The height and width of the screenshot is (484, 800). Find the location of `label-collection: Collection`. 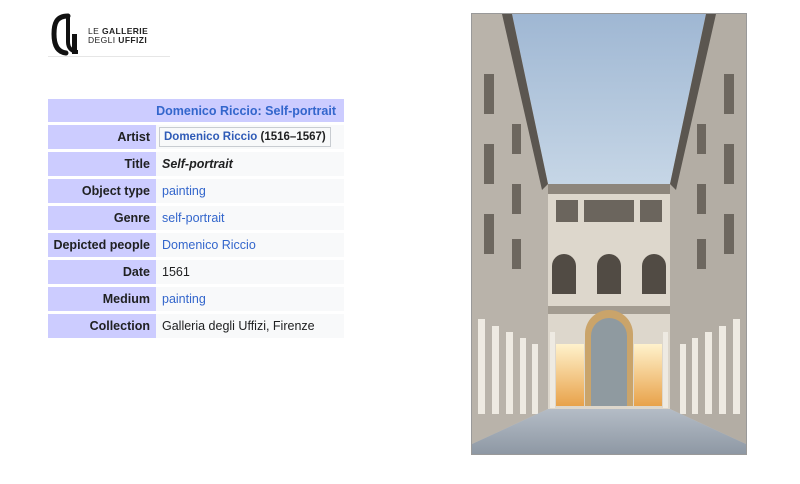

label-collection: Collection is located at coordinates (102, 326).